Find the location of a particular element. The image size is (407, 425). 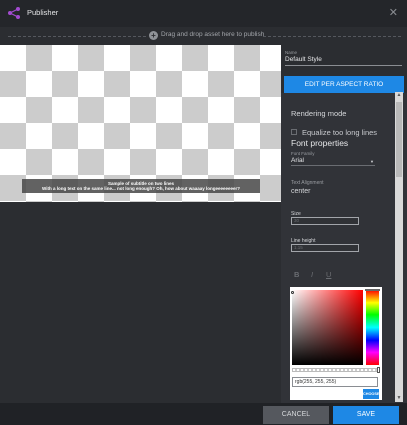

cancel-button: CANCEL is located at coordinates (296, 415).